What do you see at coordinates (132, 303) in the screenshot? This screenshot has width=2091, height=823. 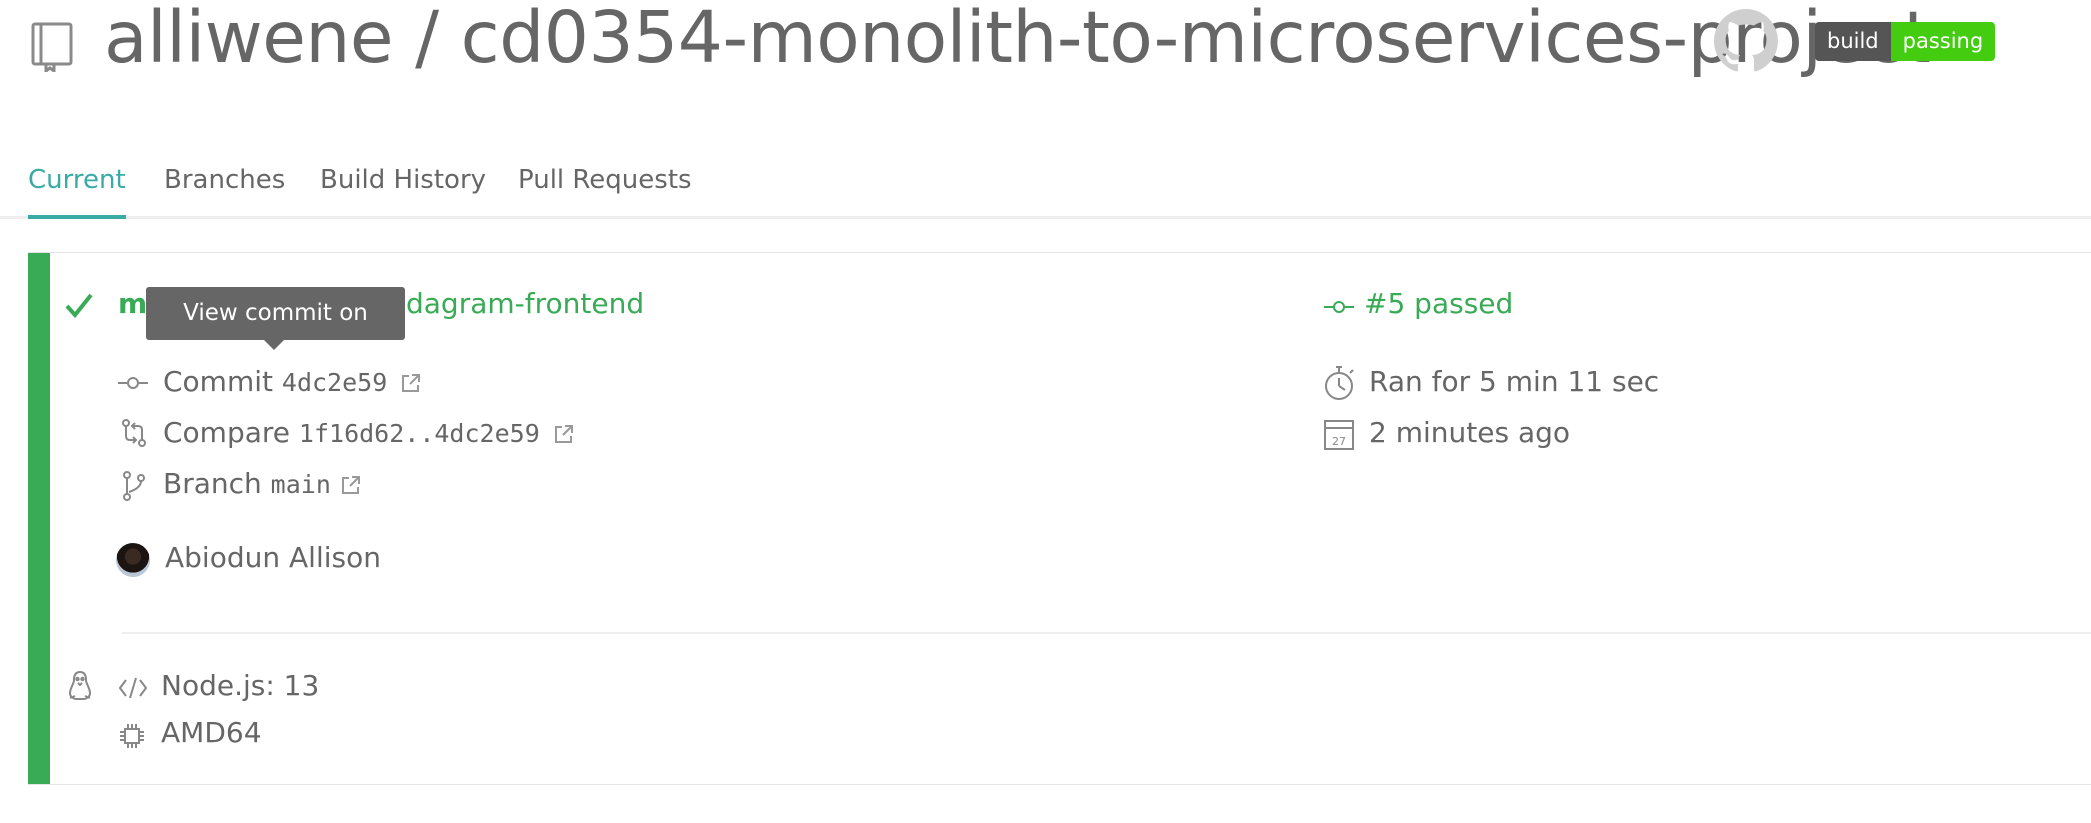 I see `branch-title-prefix: m` at bounding box center [132, 303].